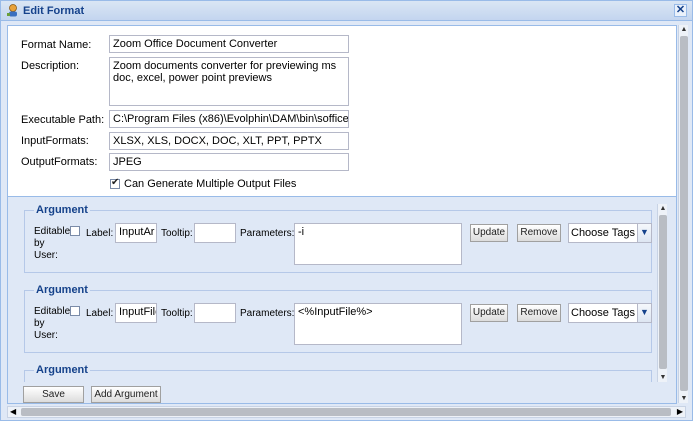  Describe the element at coordinates (229, 162) in the screenshot. I see `output-formats-input: JPEG` at that location.